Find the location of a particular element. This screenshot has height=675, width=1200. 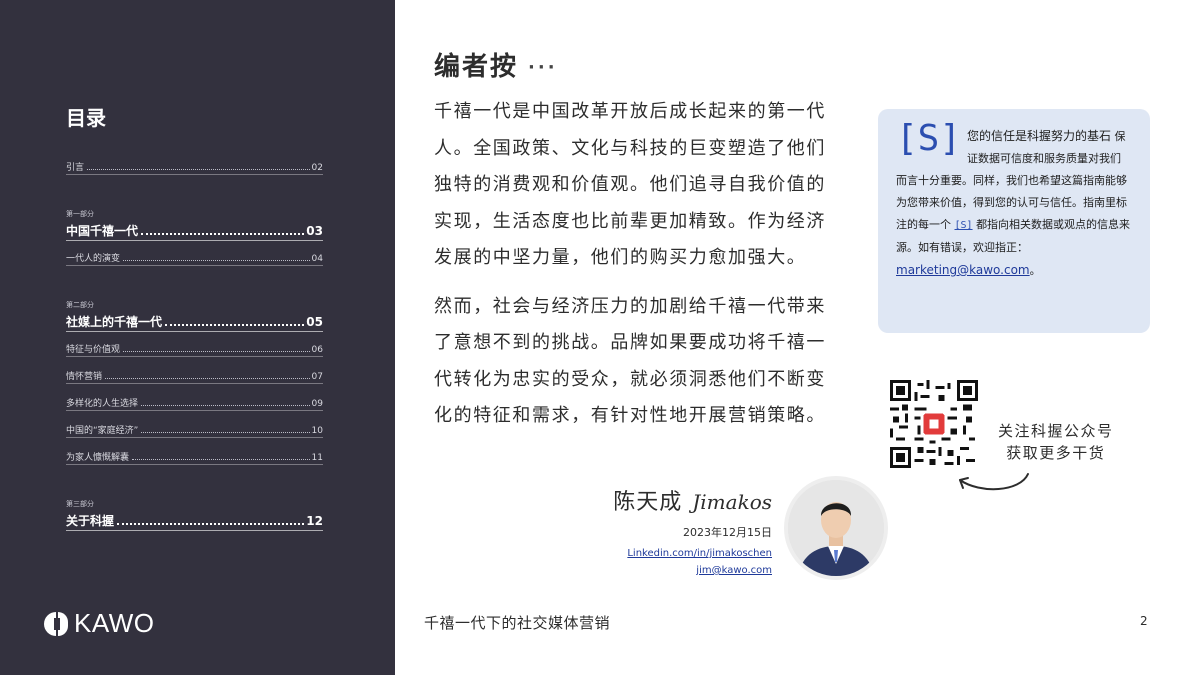

toc-item-label: 情怀营销 is located at coordinates (84, 377).